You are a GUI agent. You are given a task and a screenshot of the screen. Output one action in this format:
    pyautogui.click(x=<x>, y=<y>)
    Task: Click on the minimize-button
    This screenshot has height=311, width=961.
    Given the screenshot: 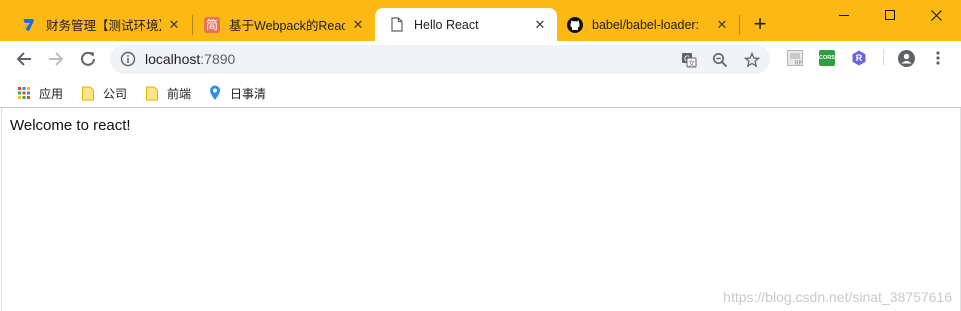 What is the action you would take?
    pyautogui.click(x=844, y=15)
    